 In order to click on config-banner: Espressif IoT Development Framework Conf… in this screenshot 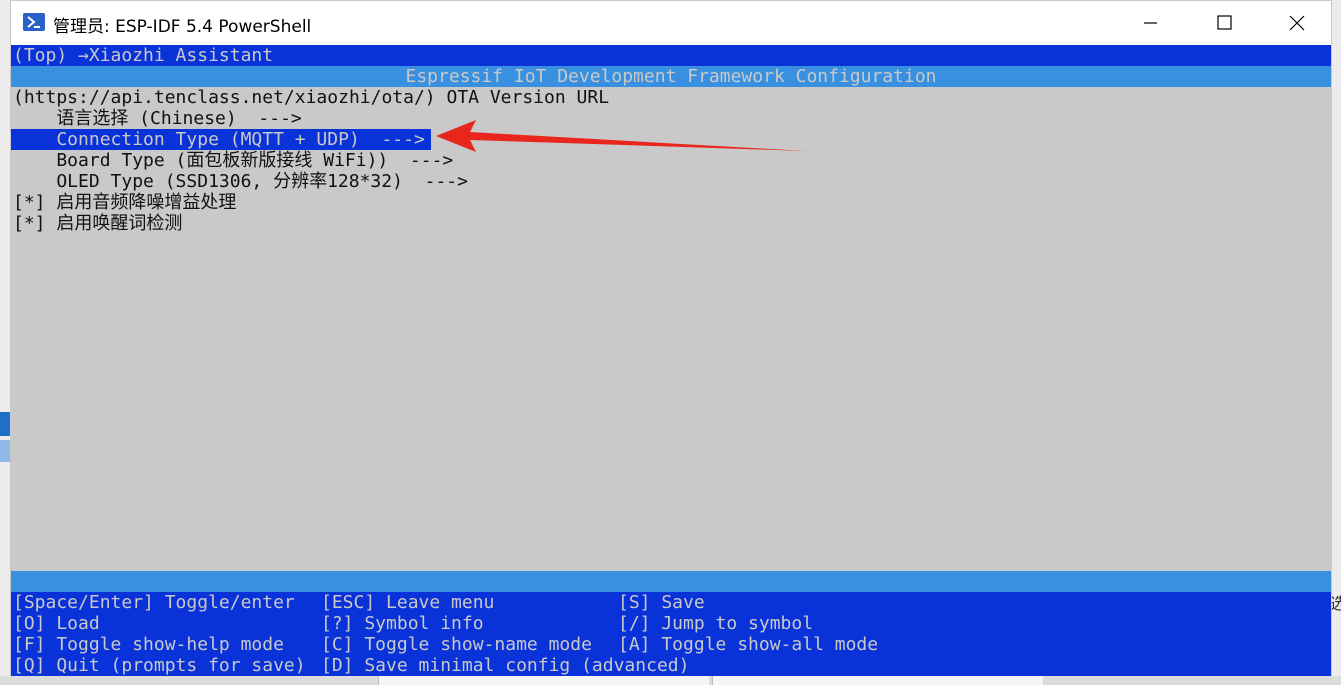, I will do `click(671, 76)`.